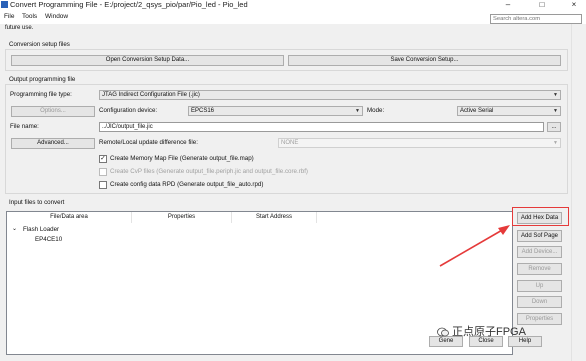  What do you see at coordinates (103, 185) in the screenshot?
I see `rpd-checkbox` at bounding box center [103, 185].